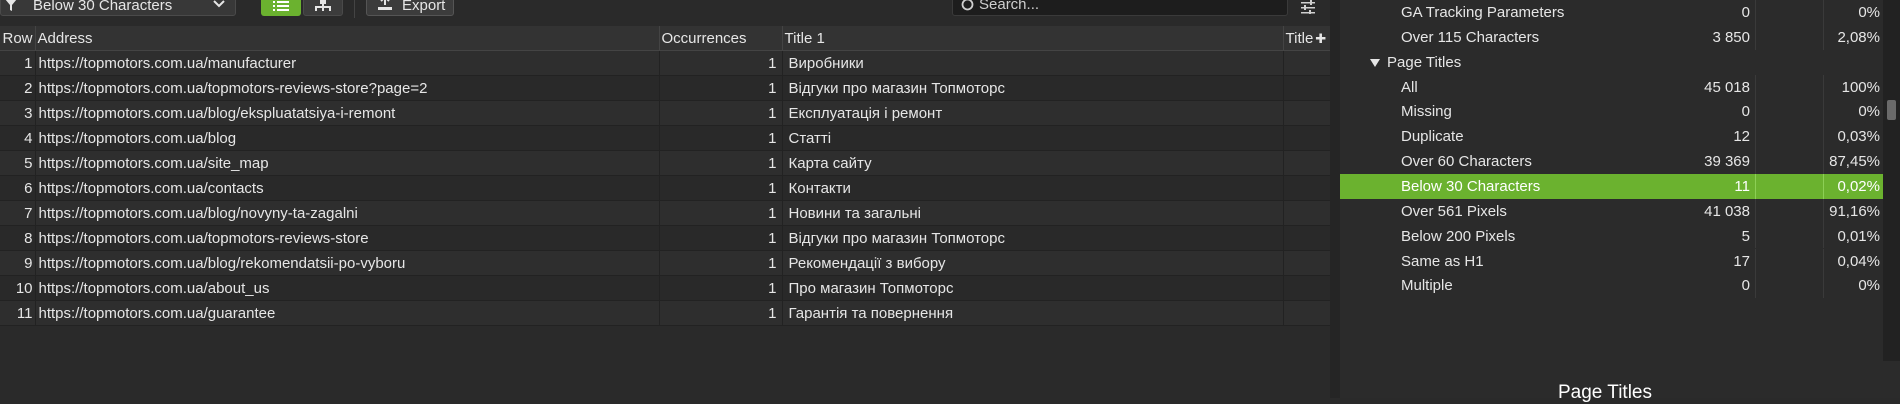  What do you see at coordinates (1458, 236) in the screenshot?
I see `overview-item-label: Below 200 Pixels` at bounding box center [1458, 236].